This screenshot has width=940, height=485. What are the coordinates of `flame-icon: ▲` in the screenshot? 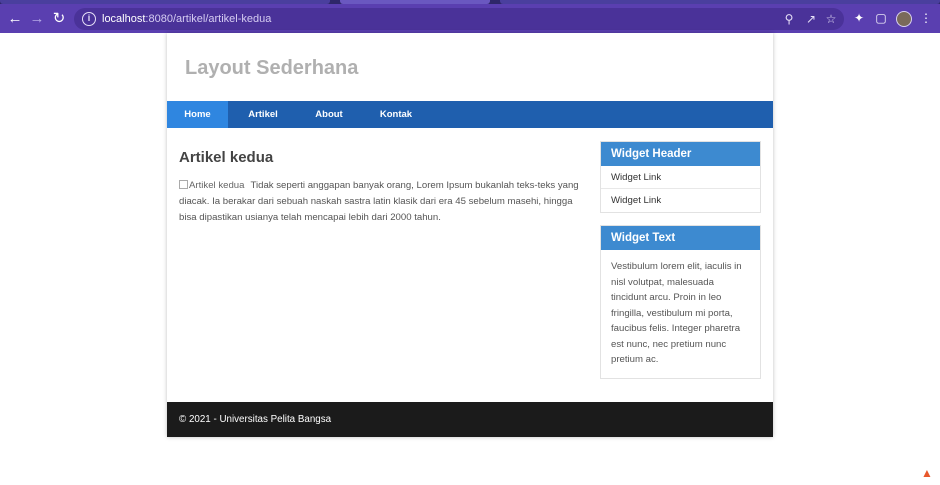 It's located at (927, 473).